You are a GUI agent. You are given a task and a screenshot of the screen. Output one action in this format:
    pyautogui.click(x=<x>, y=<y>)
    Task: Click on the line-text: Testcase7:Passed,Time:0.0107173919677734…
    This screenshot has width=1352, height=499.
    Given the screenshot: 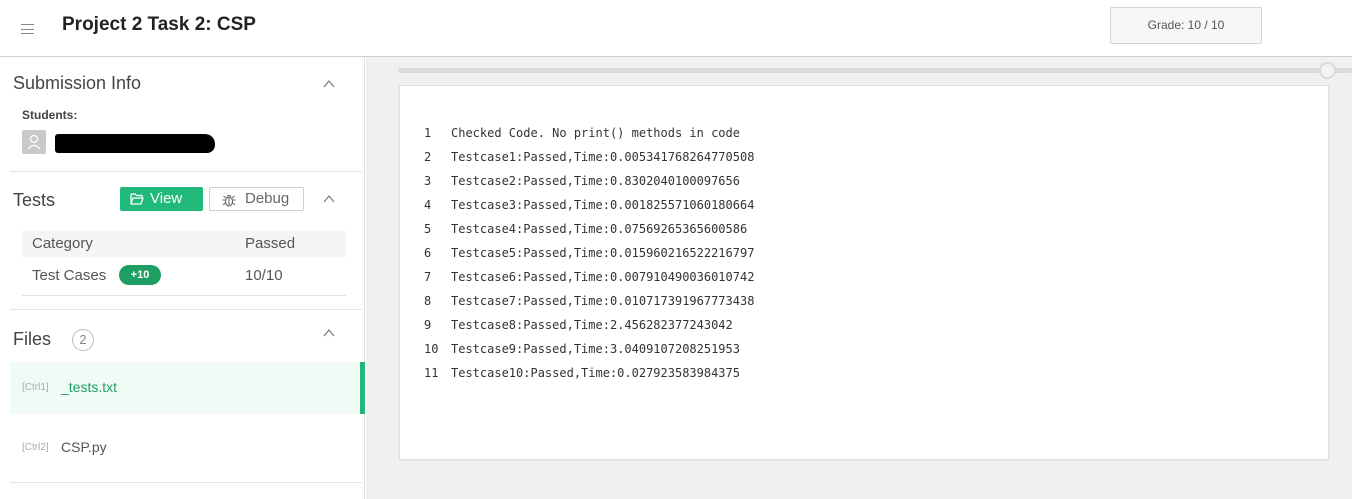 What is the action you would take?
    pyautogui.click(x=603, y=301)
    